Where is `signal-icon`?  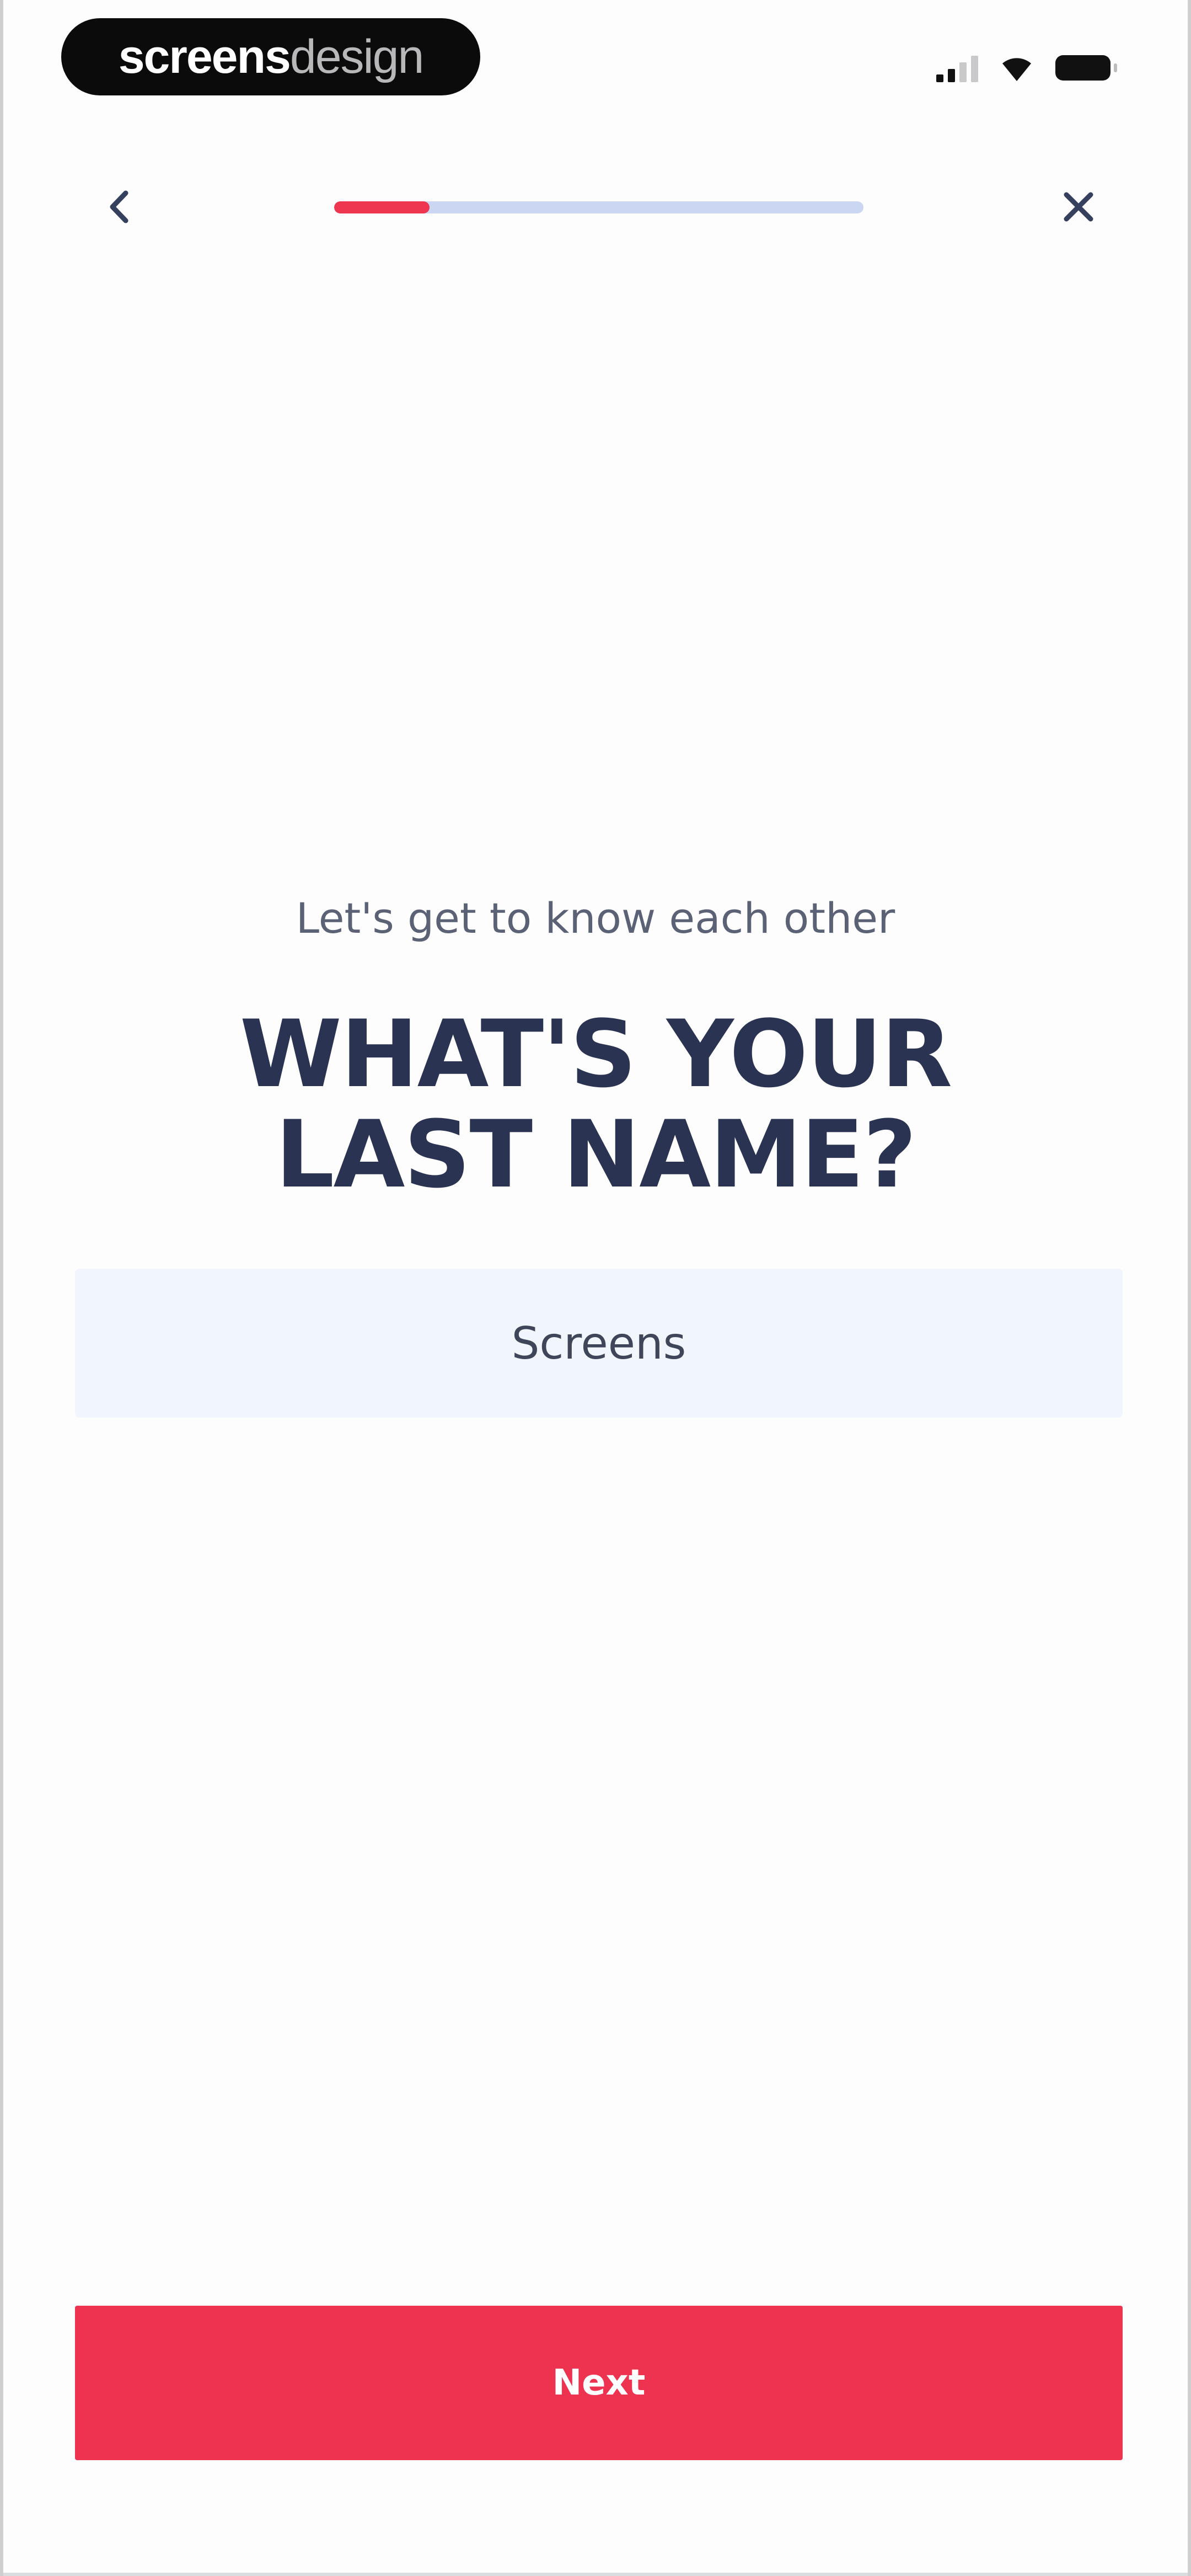
signal-icon is located at coordinates (957, 68).